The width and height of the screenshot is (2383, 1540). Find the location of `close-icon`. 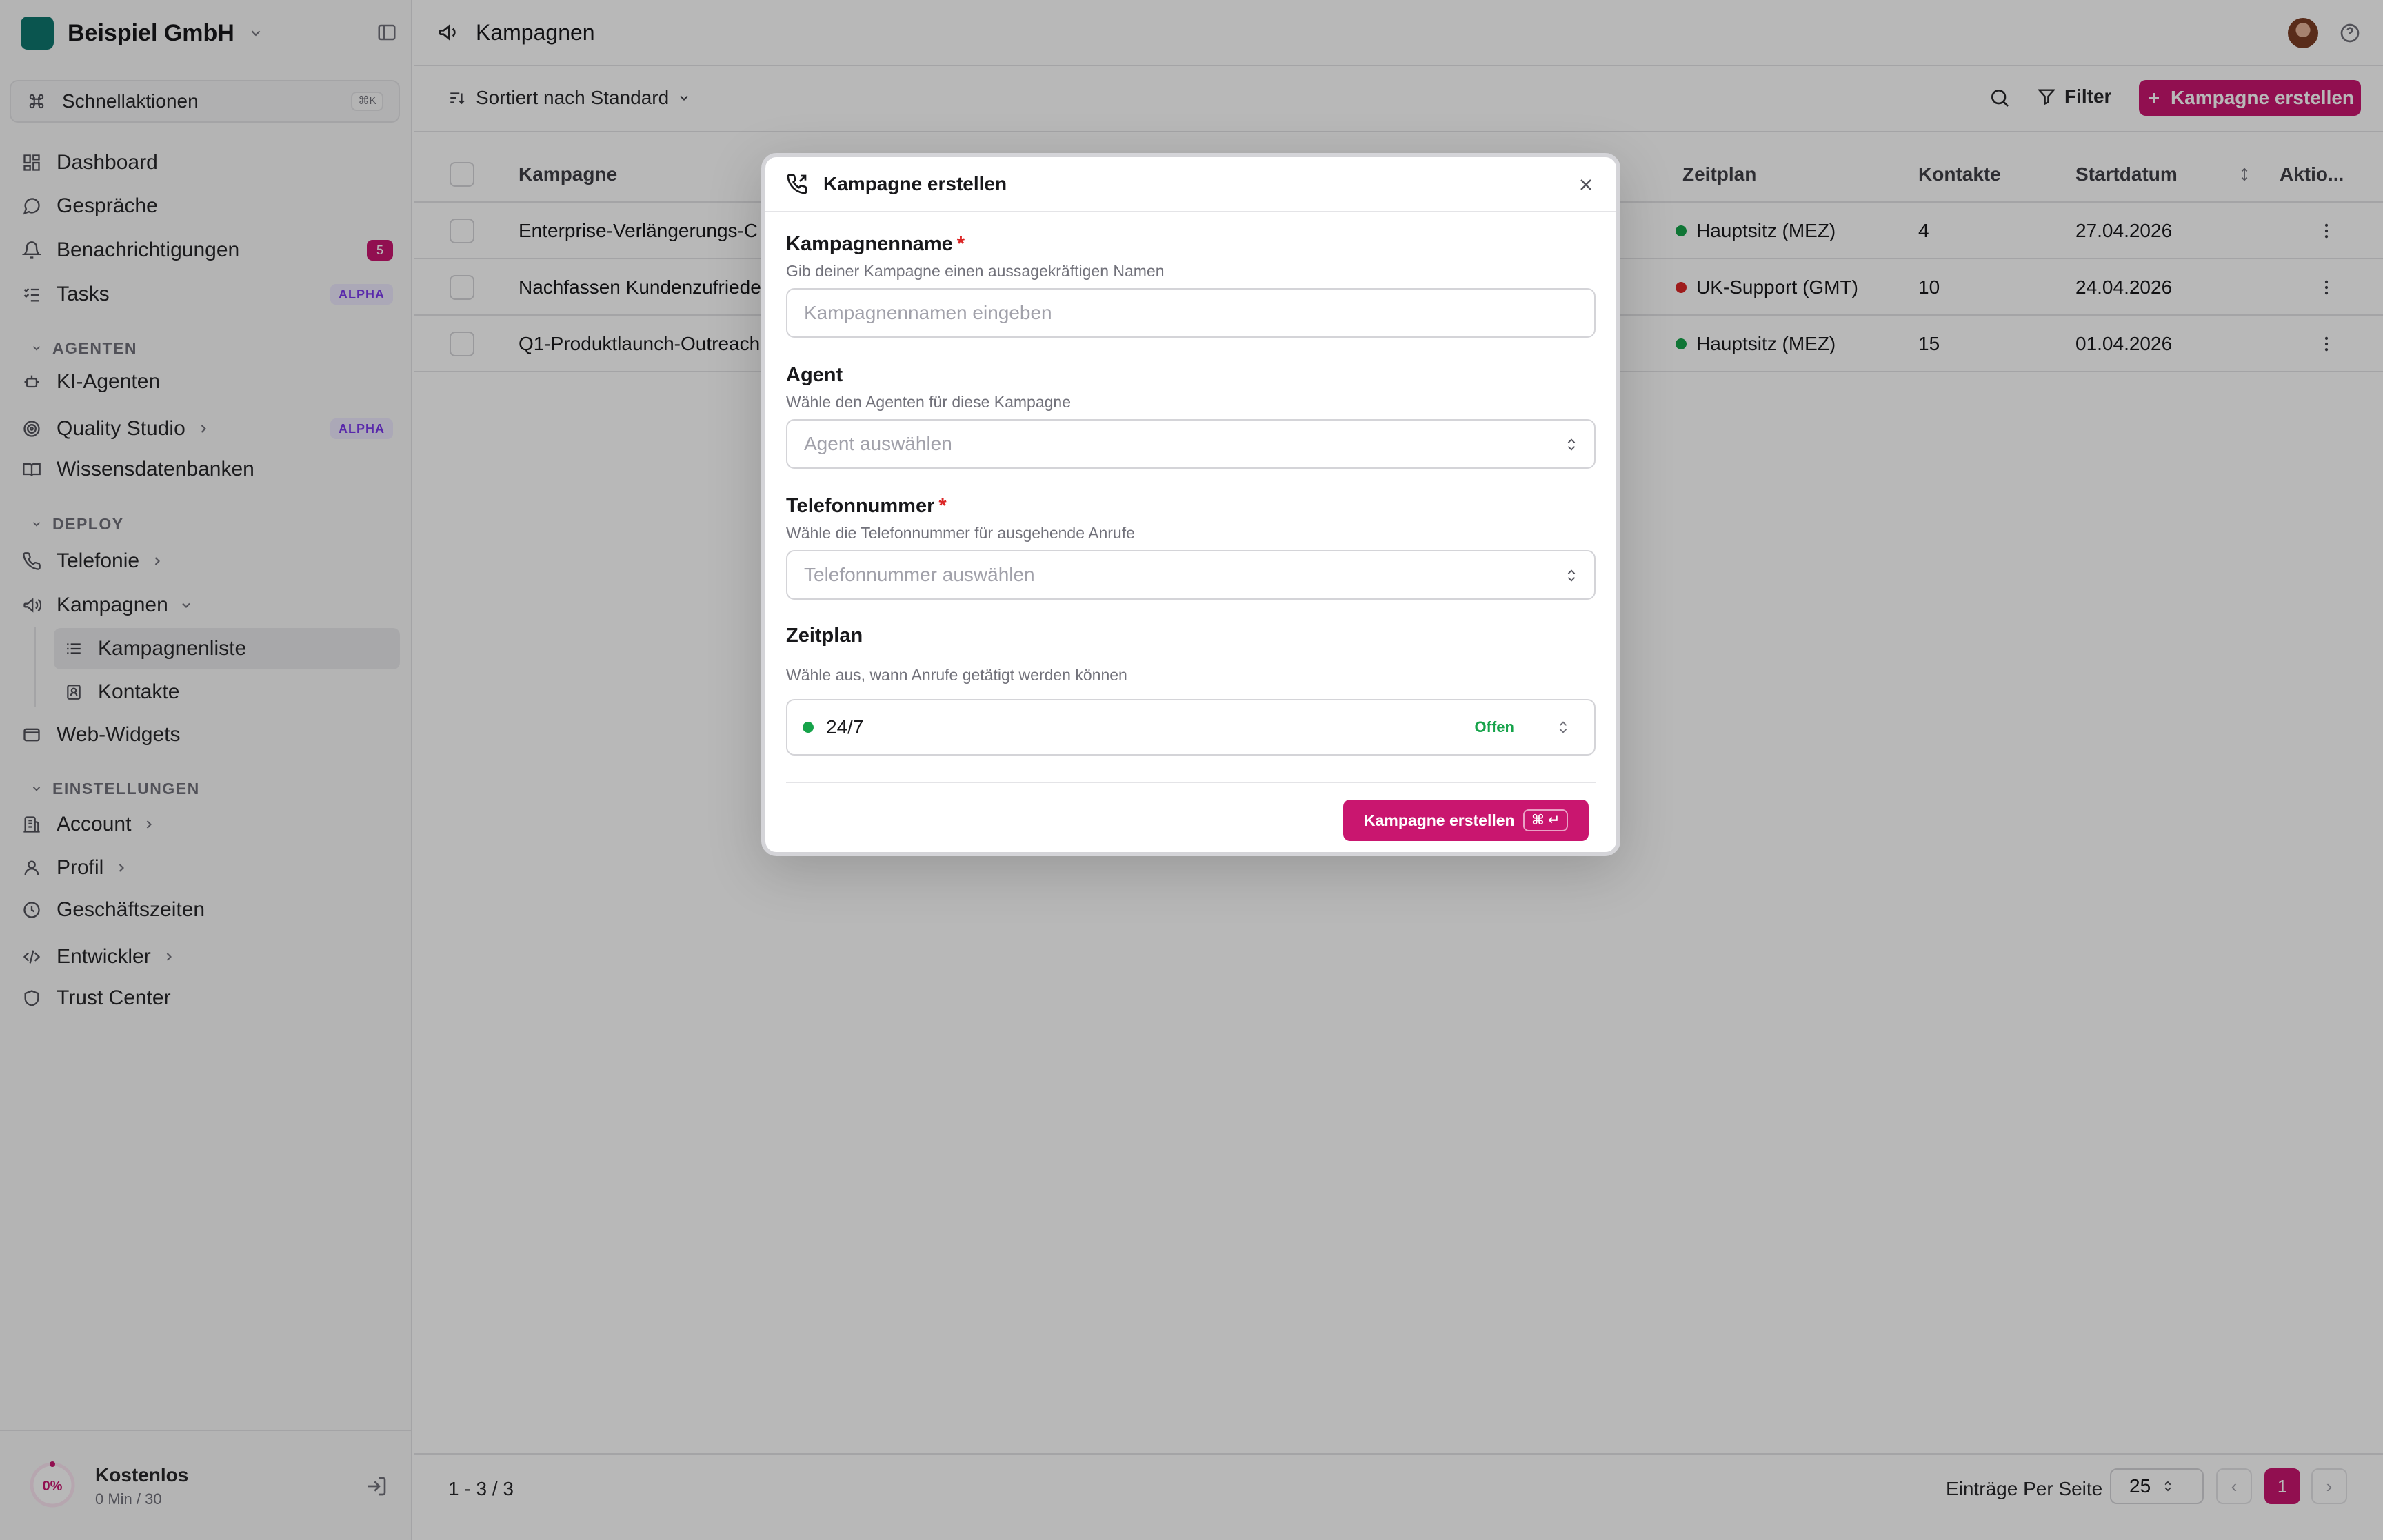

close-icon is located at coordinates (1586, 185).